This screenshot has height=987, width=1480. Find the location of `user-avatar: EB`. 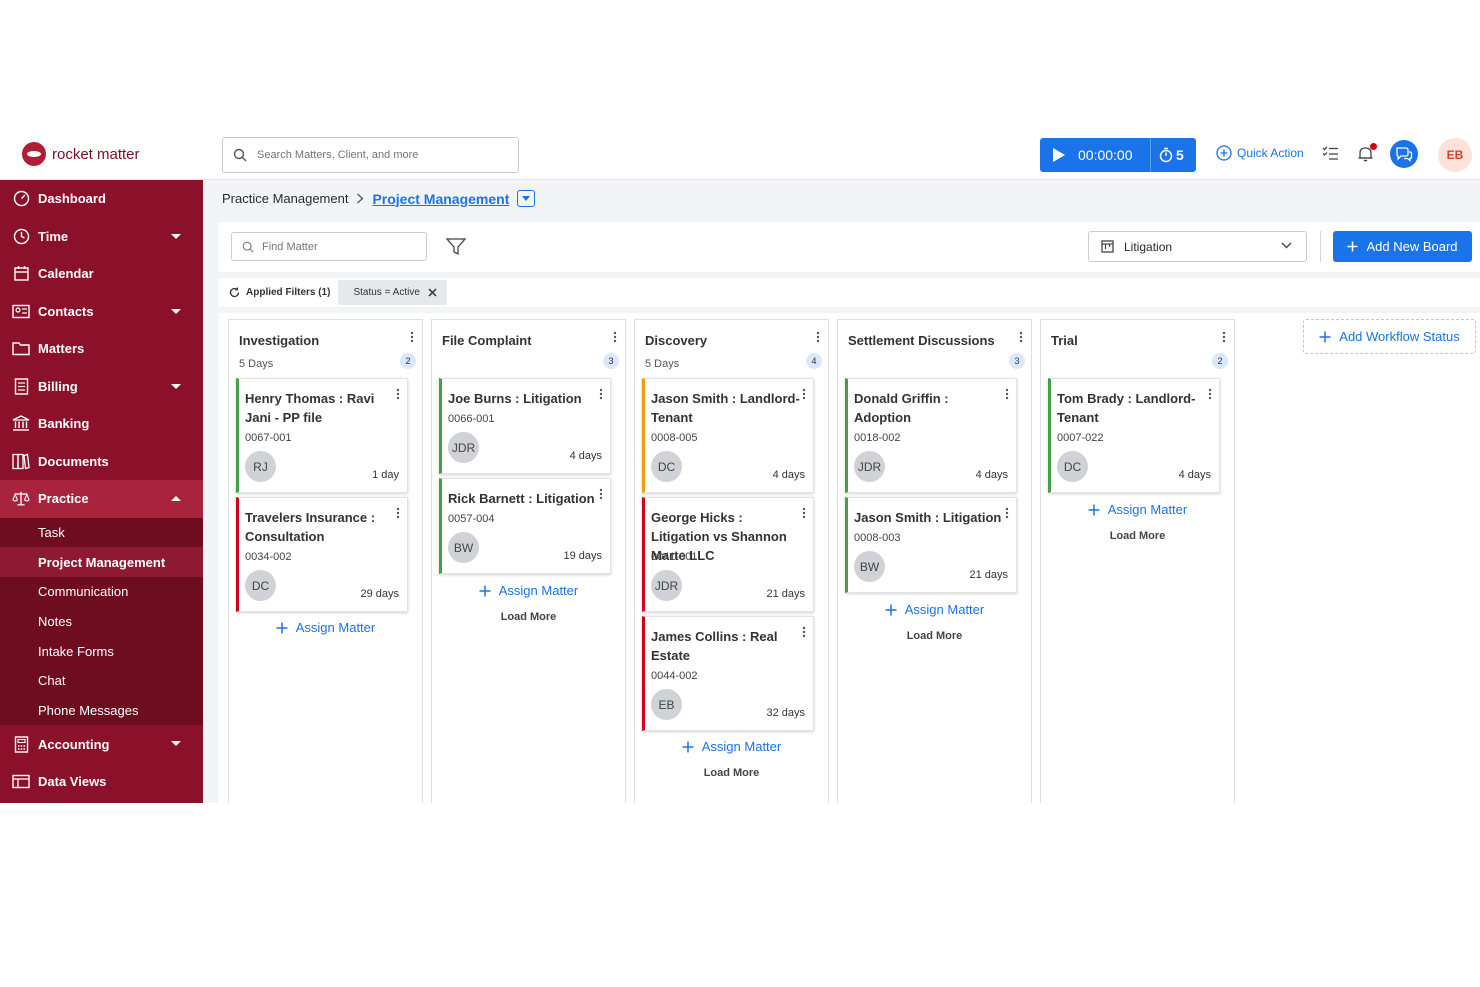

user-avatar: EB is located at coordinates (1455, 155).